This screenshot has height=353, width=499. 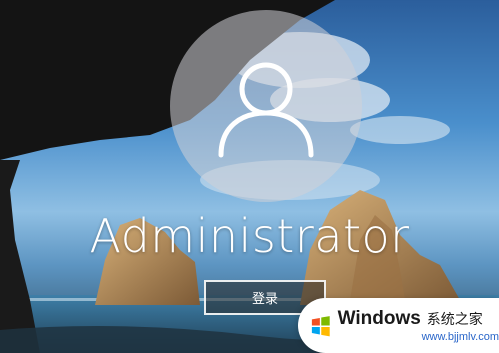 What do you see at coordinates (460, 336) in the screenshot?
I see `watermark-url: www.bjjmlv.com` at bounding box center [460, 336].